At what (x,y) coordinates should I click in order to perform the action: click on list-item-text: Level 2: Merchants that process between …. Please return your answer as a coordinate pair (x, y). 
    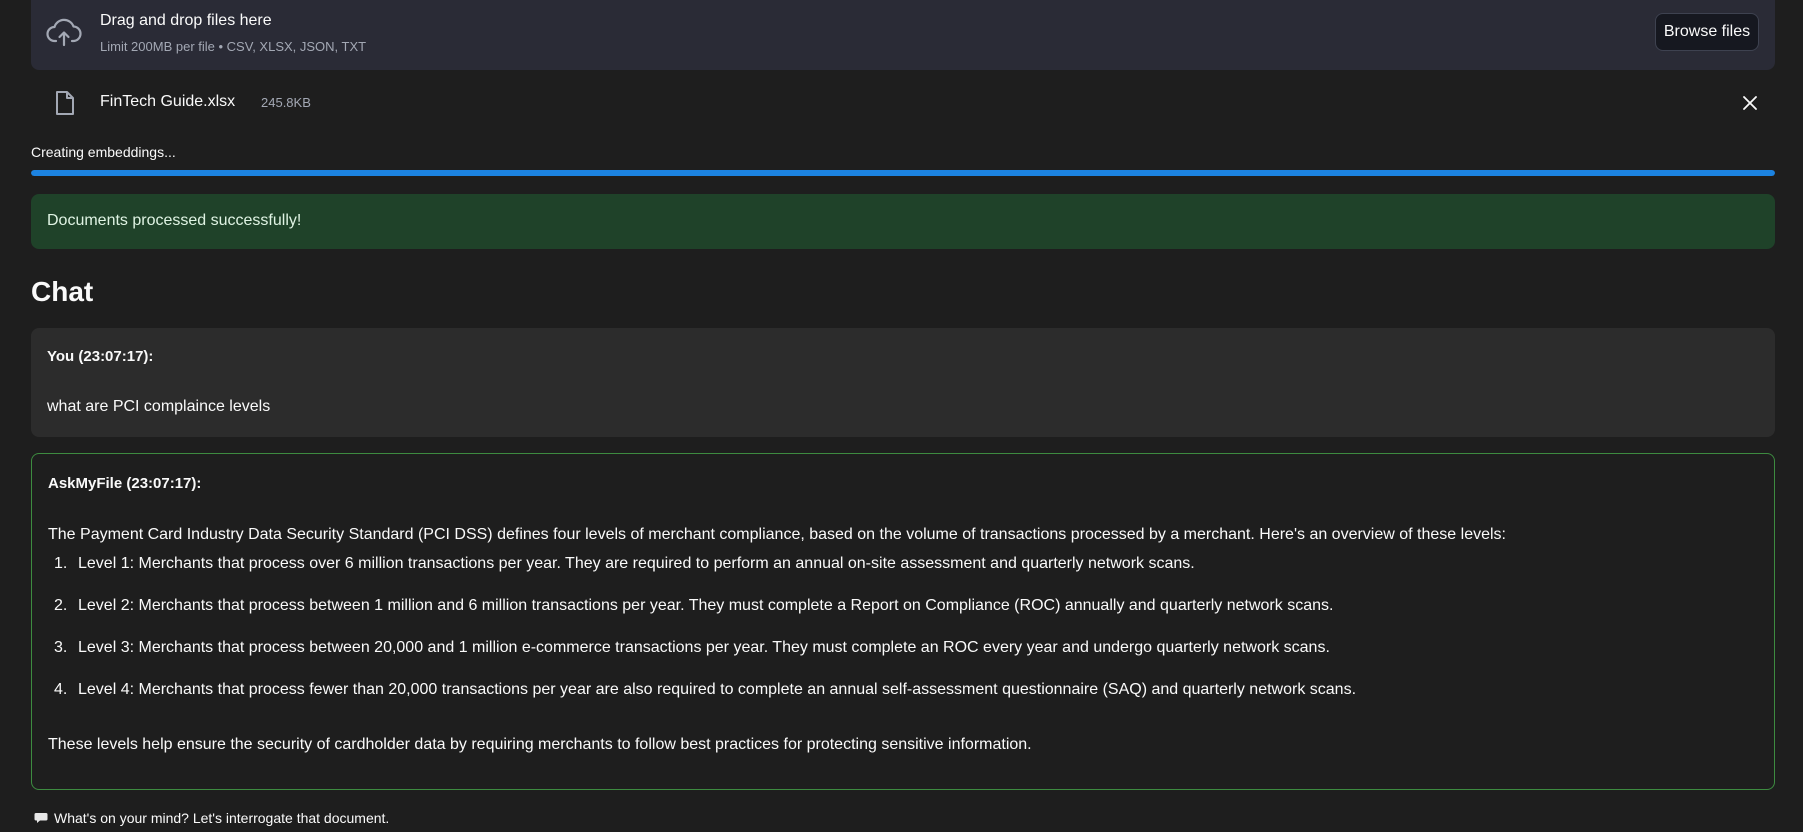
    Looking at the image, I should click on (706, 605).